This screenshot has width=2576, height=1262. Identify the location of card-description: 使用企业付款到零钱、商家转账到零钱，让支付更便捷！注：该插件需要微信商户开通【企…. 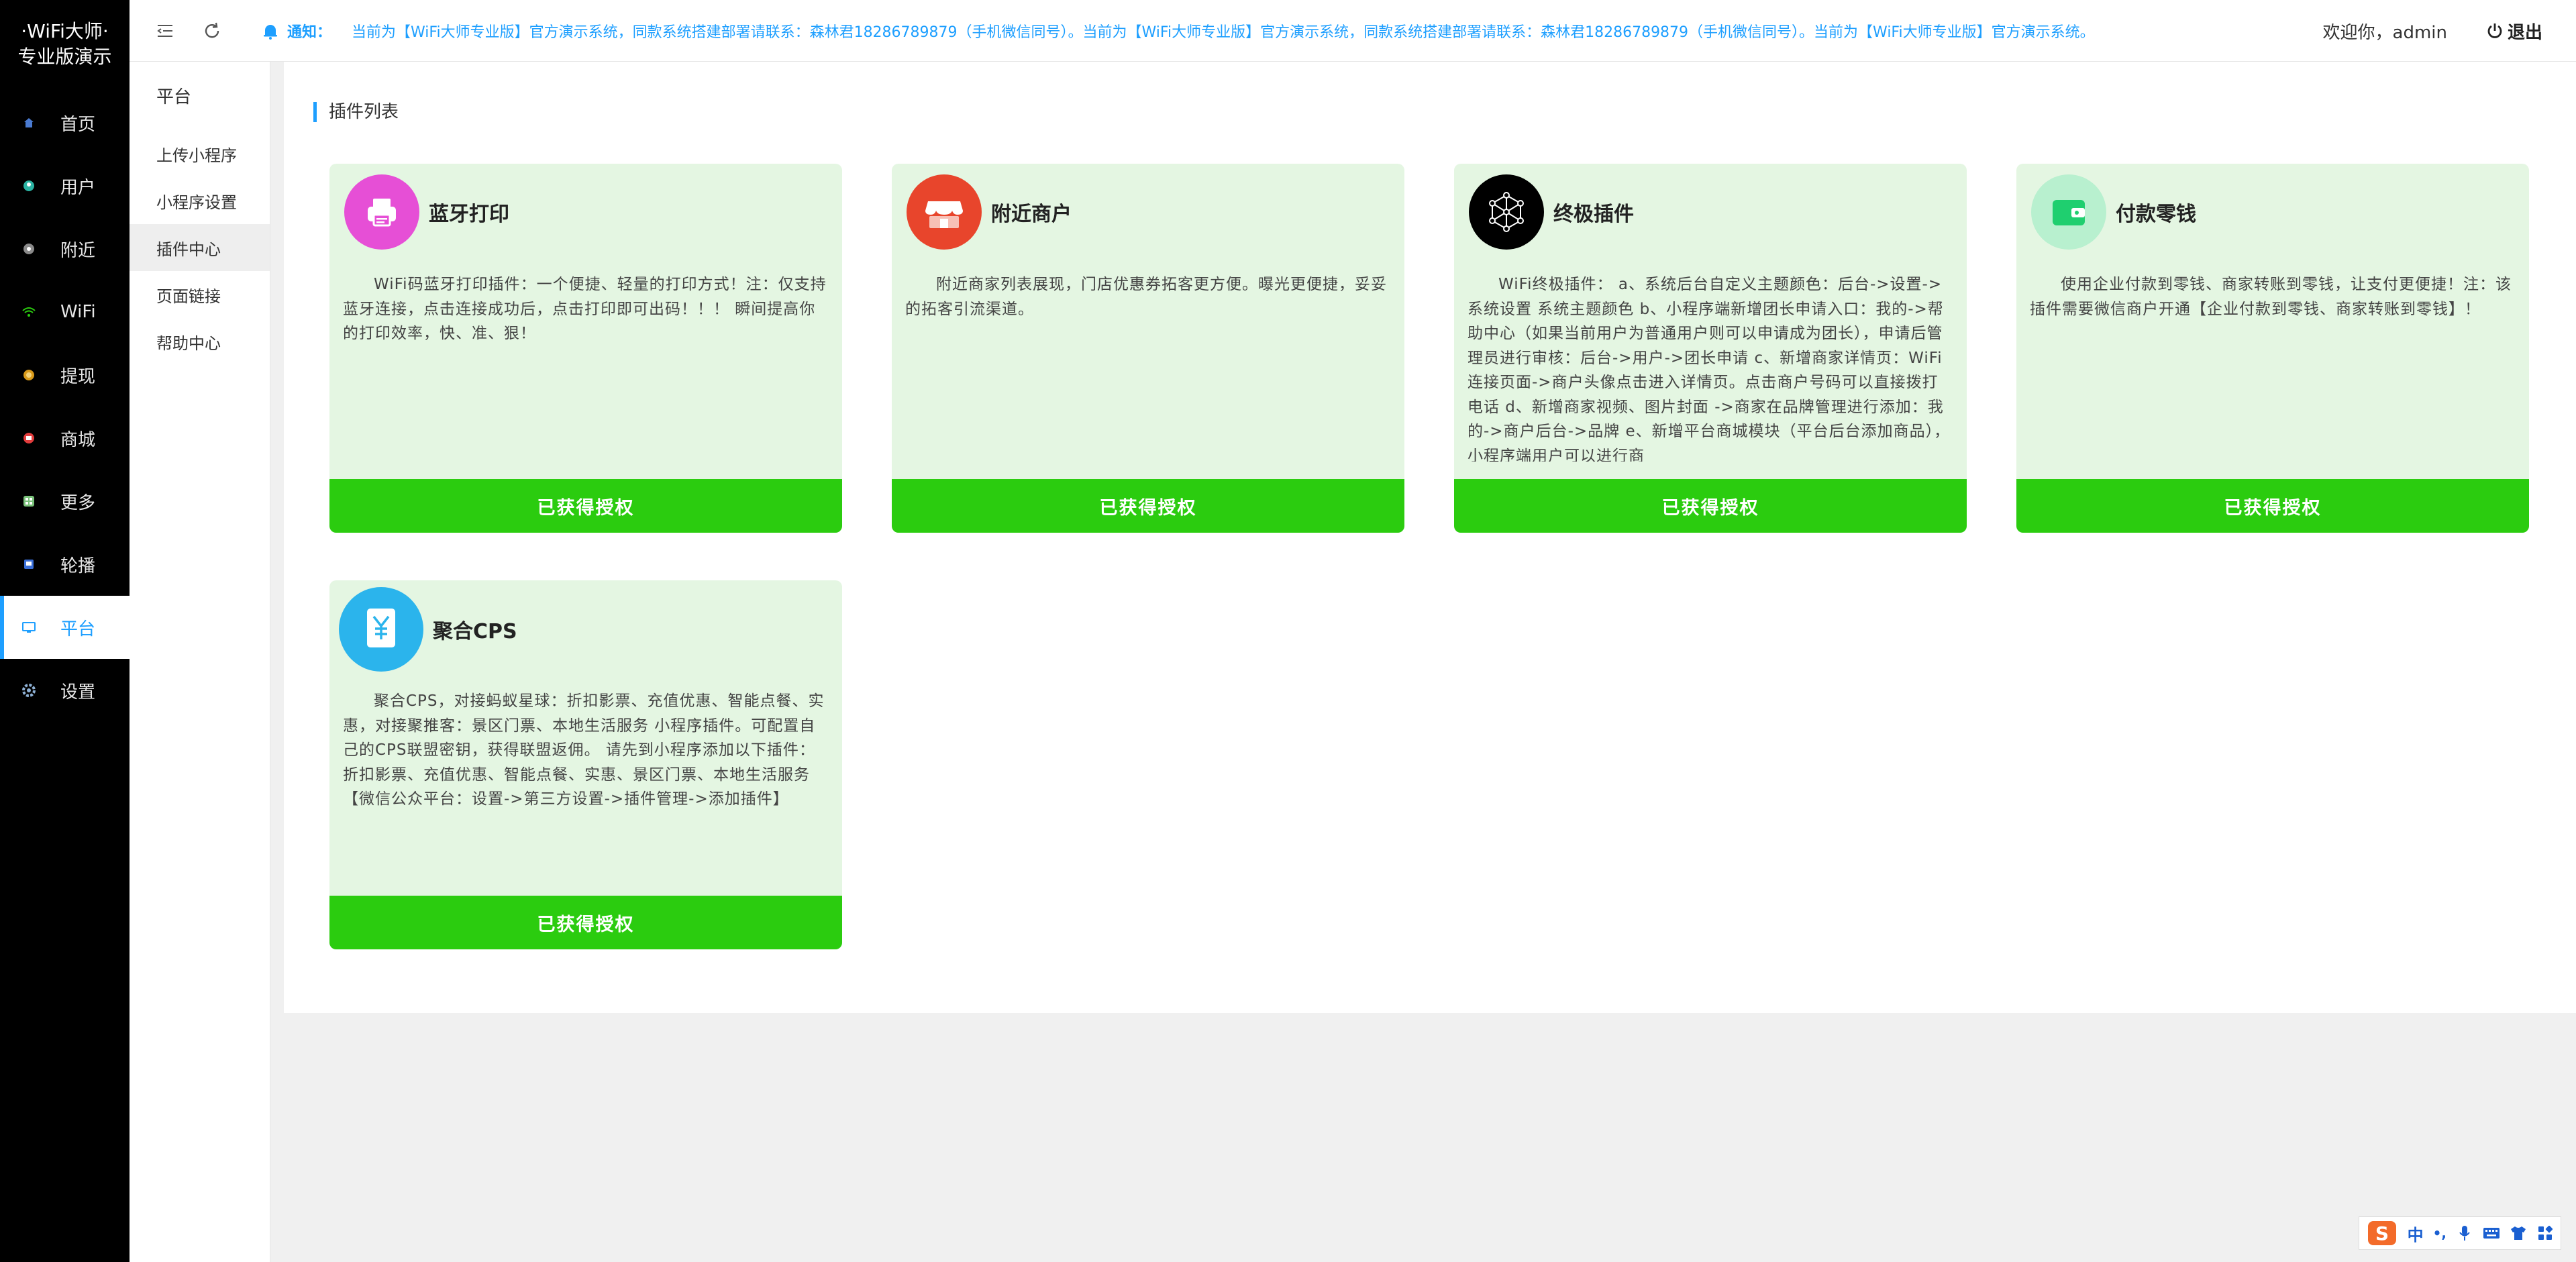
(2271, 297).